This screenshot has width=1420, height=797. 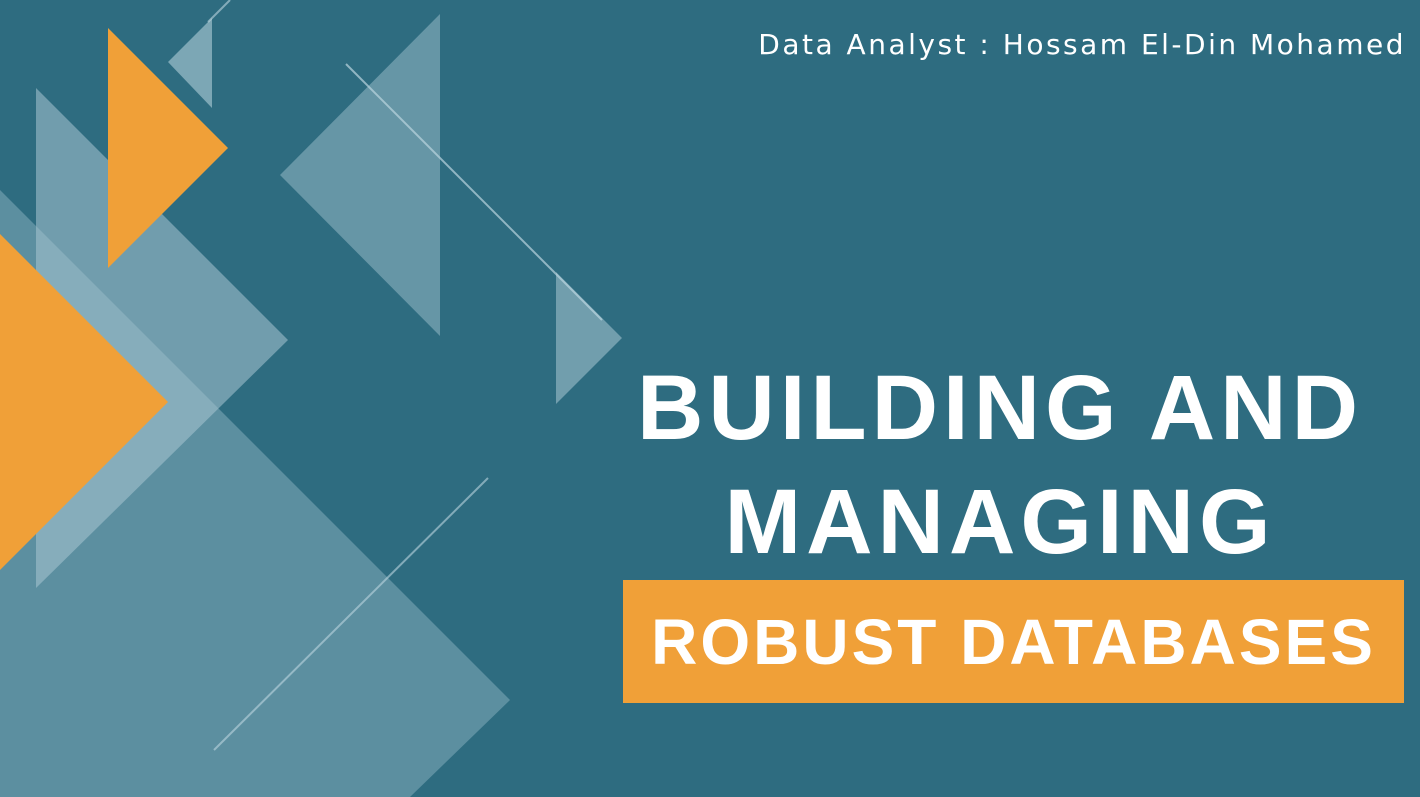 I want to click on subtitle-banner-text: ROBUST DATABASES, so click(x=1013, y=641).